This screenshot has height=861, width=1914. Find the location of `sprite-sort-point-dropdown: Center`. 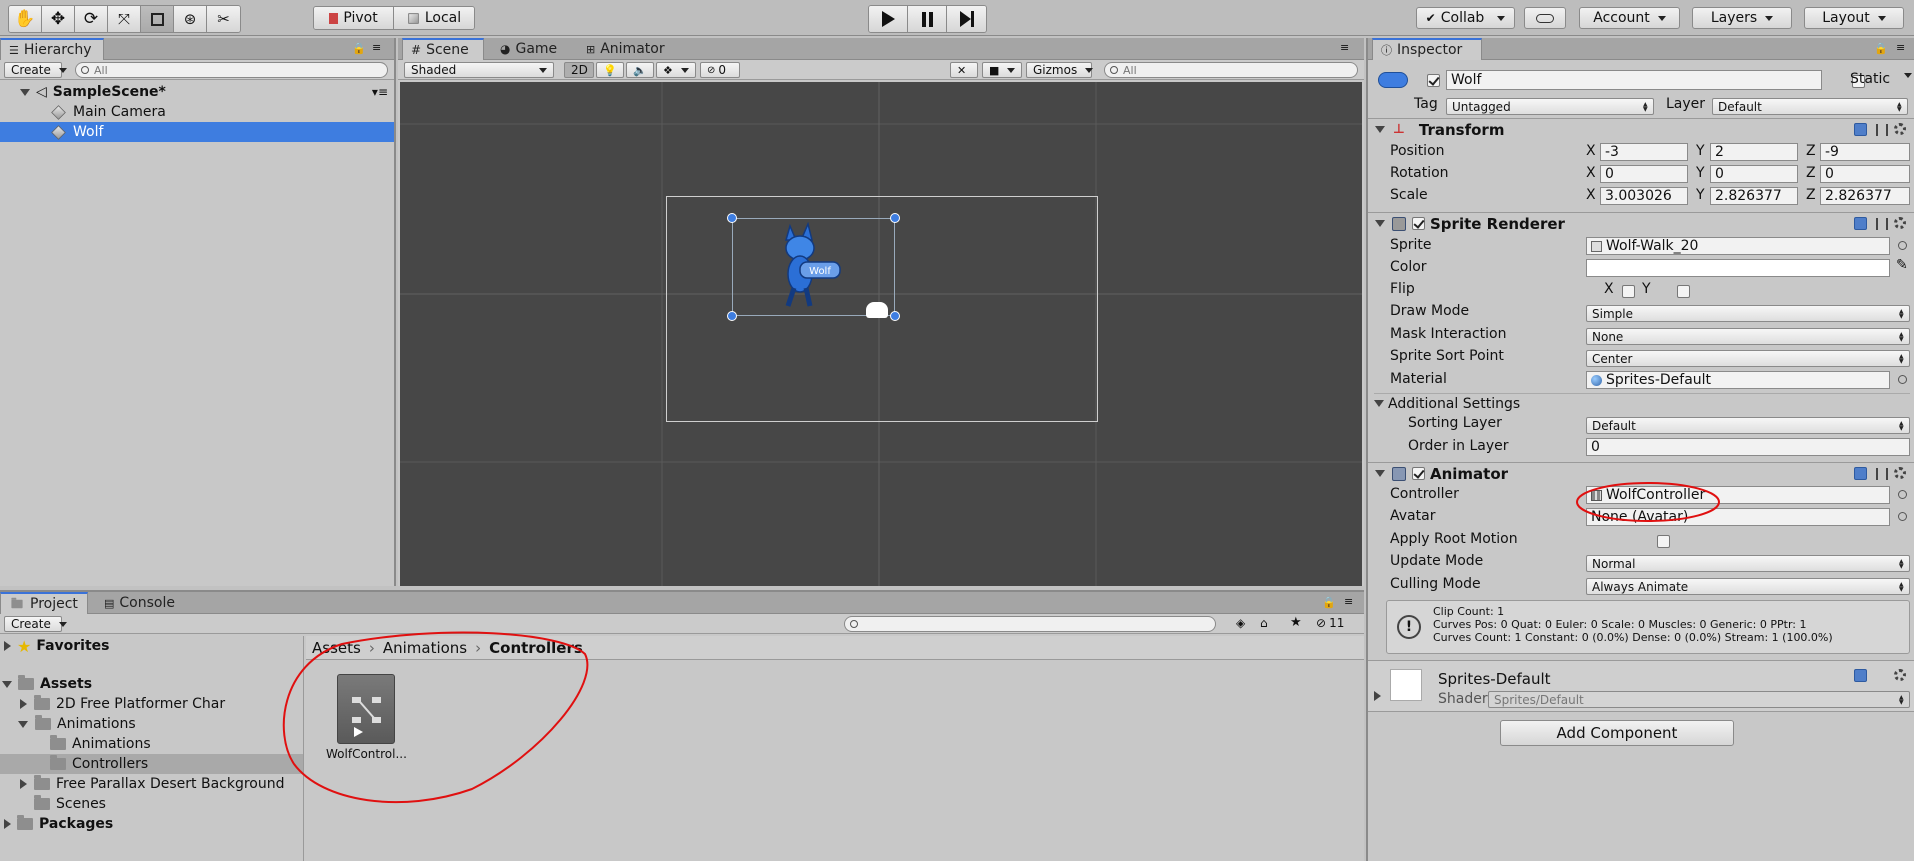

sprite-sort-point-dropdown: Center is located at coordinates (1748, 358).